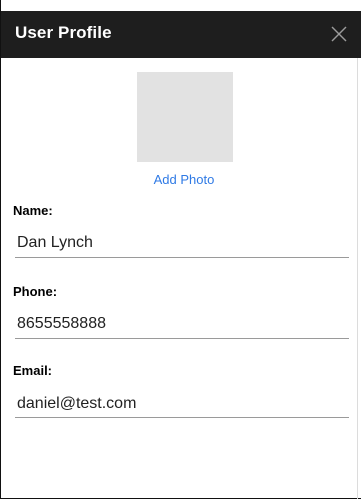 The width and height of the screenshot is (361, 499). What do you see at coordinates (182, 417) in the screenshot?
I see `email-underline` at bounding box center [182, 417].